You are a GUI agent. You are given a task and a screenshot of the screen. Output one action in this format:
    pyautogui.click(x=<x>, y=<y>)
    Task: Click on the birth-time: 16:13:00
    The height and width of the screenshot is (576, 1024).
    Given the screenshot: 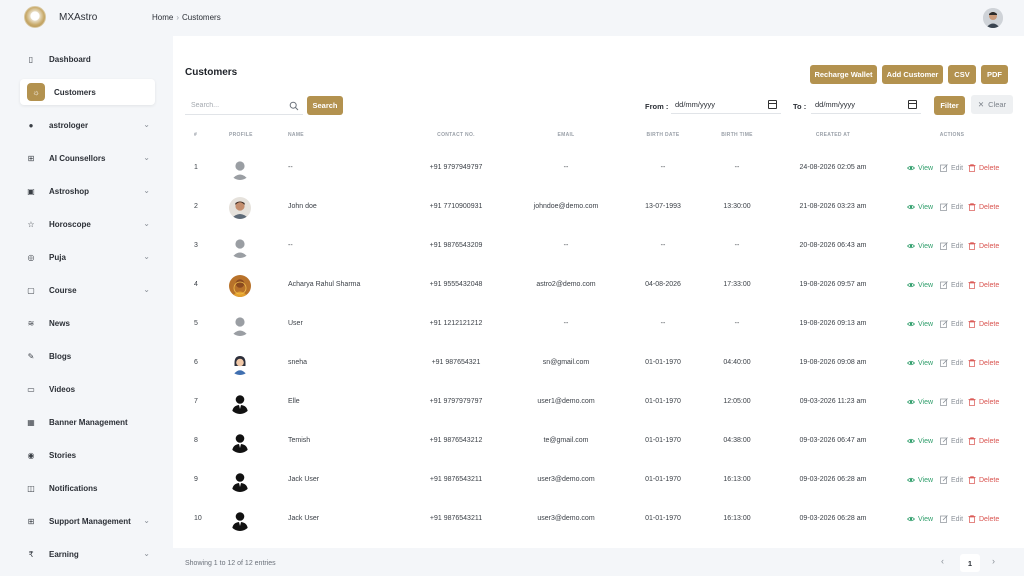 What is the action you would take?
    pyautogui.click(x=737, y=518)
    